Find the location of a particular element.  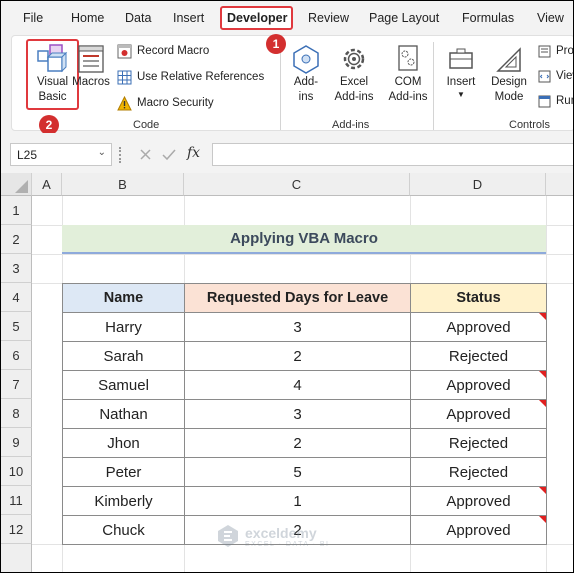

tab-review: Review is located at coordinates (328, 18).